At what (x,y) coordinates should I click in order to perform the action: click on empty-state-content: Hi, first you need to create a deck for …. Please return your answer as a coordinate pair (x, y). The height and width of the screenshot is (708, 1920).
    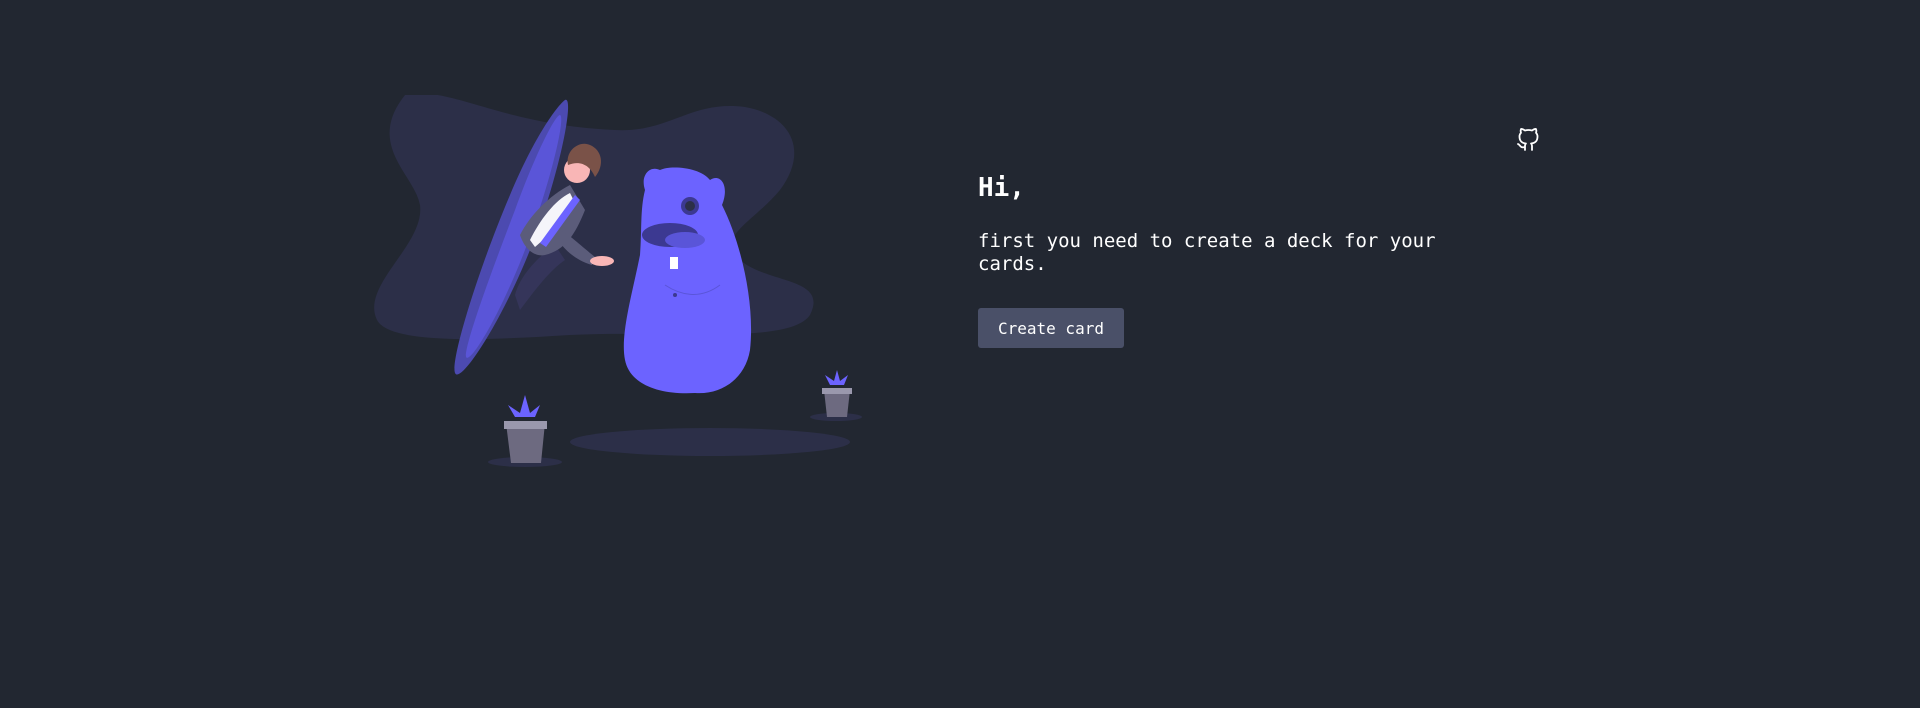
    Looking at the image, I should click on (1238, 258).